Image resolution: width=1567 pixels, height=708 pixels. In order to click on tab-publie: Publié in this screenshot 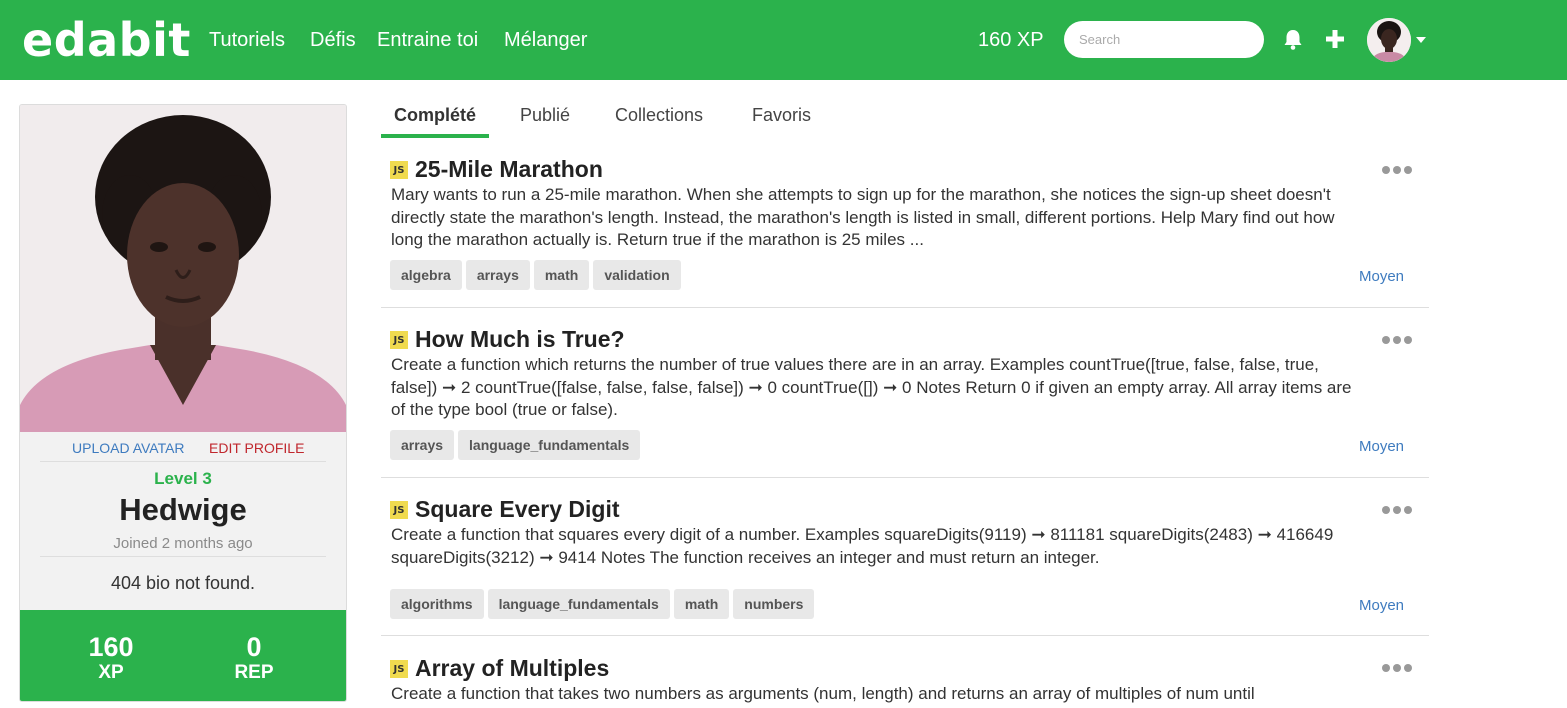, I will do `click(545, 121)`.